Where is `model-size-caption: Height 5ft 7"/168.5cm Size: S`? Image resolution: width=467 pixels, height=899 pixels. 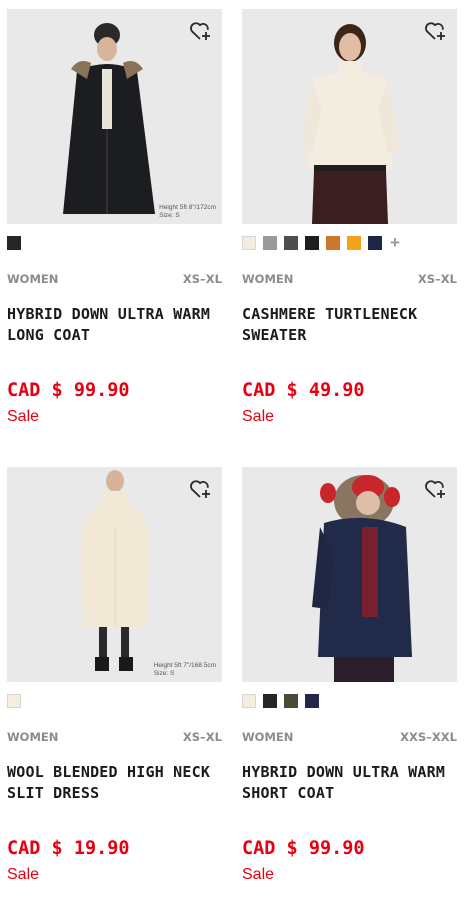 model-size-caption: Height 5ft 7"/168.5cm Size: S is located at coordinates (184, 669).